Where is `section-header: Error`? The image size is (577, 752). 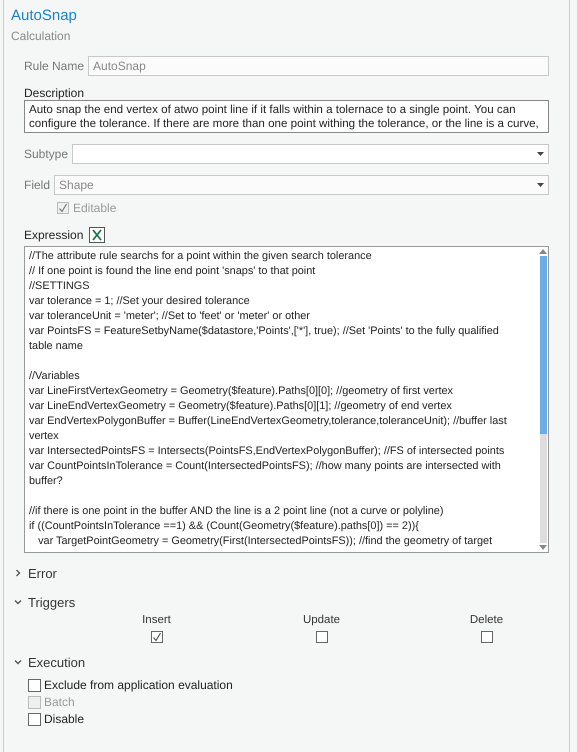
section-header: Error is located at coordinates (42, 573).